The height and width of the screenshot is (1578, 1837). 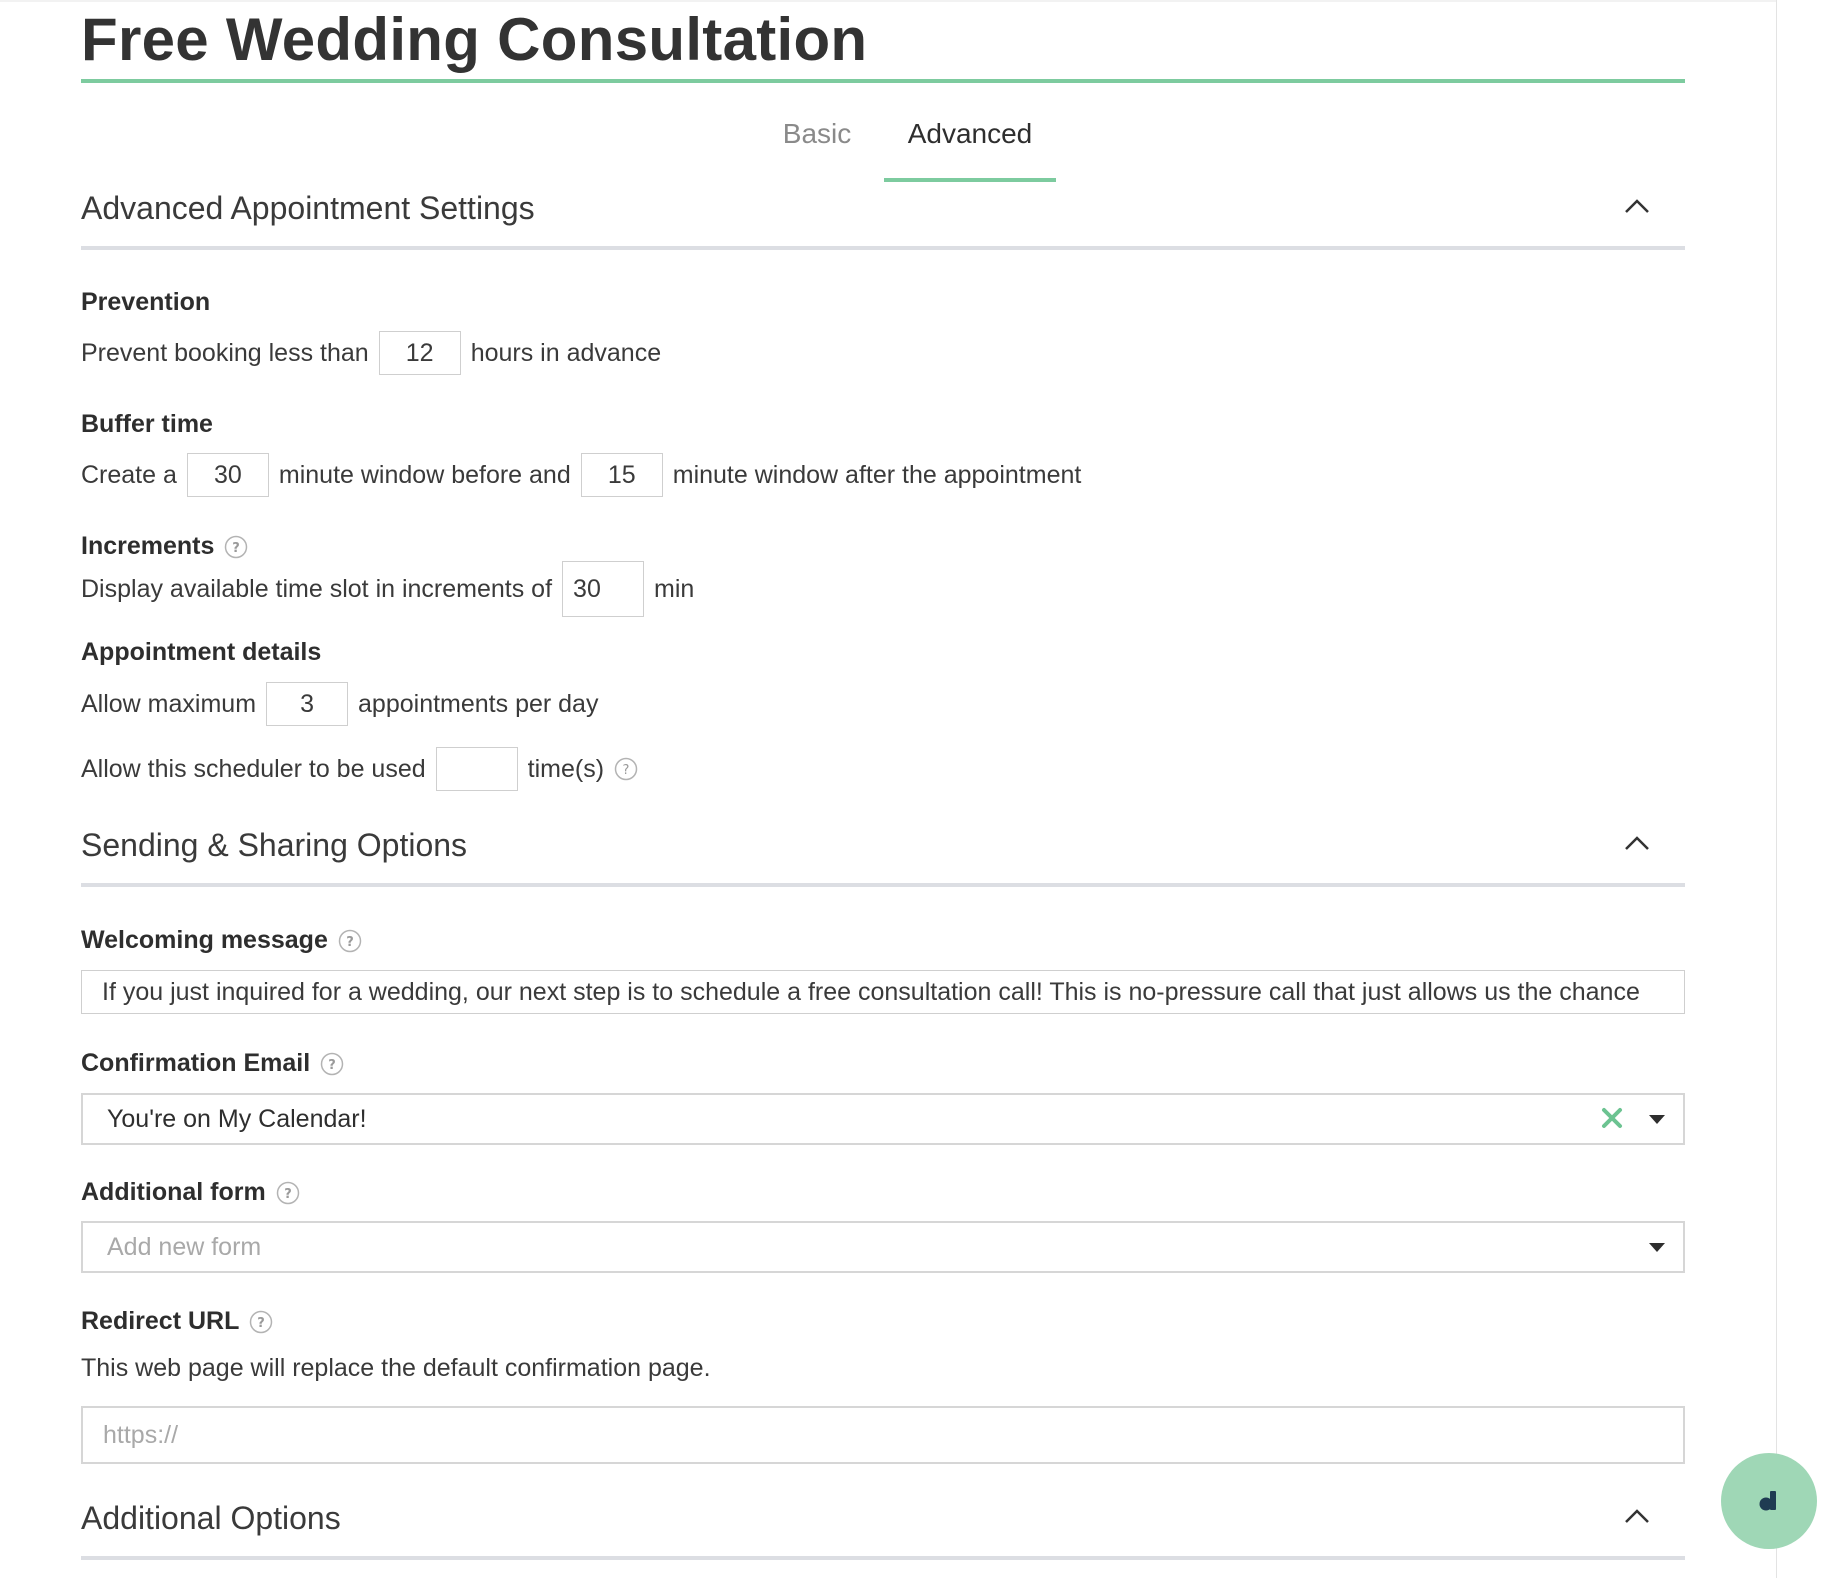 What do you see at coordinates (169, 703) in the screenshot?
I see `max-prefix: Allow maximum` at bounding box center [169, 703].